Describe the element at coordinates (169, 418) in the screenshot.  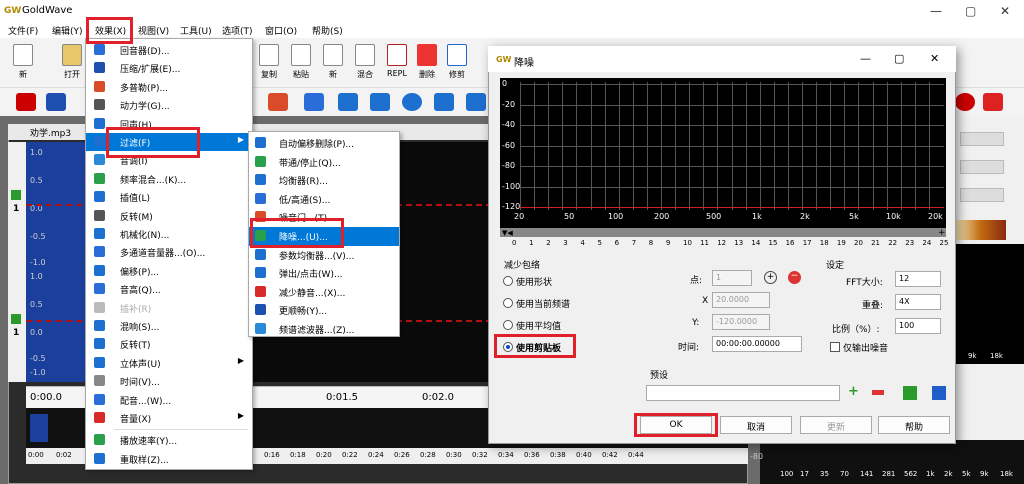
I see `effects-menu-item: 音量(X) ▶` at that location.